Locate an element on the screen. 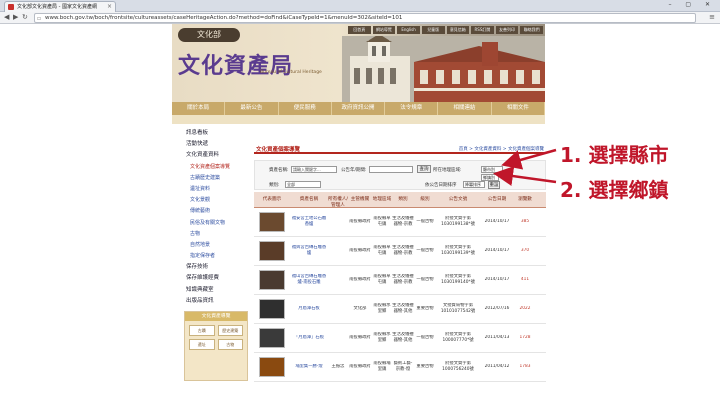  row-name: 福安宮土地公石雕香爐 is located at coordinates (309, 222).